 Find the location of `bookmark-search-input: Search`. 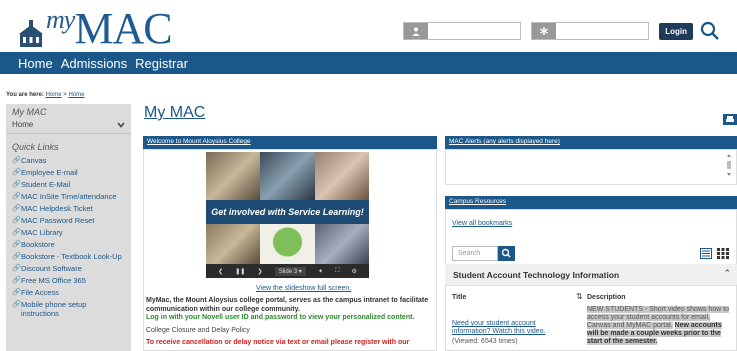

bookmark-search-input: Search is located at coordinates (475, 253).